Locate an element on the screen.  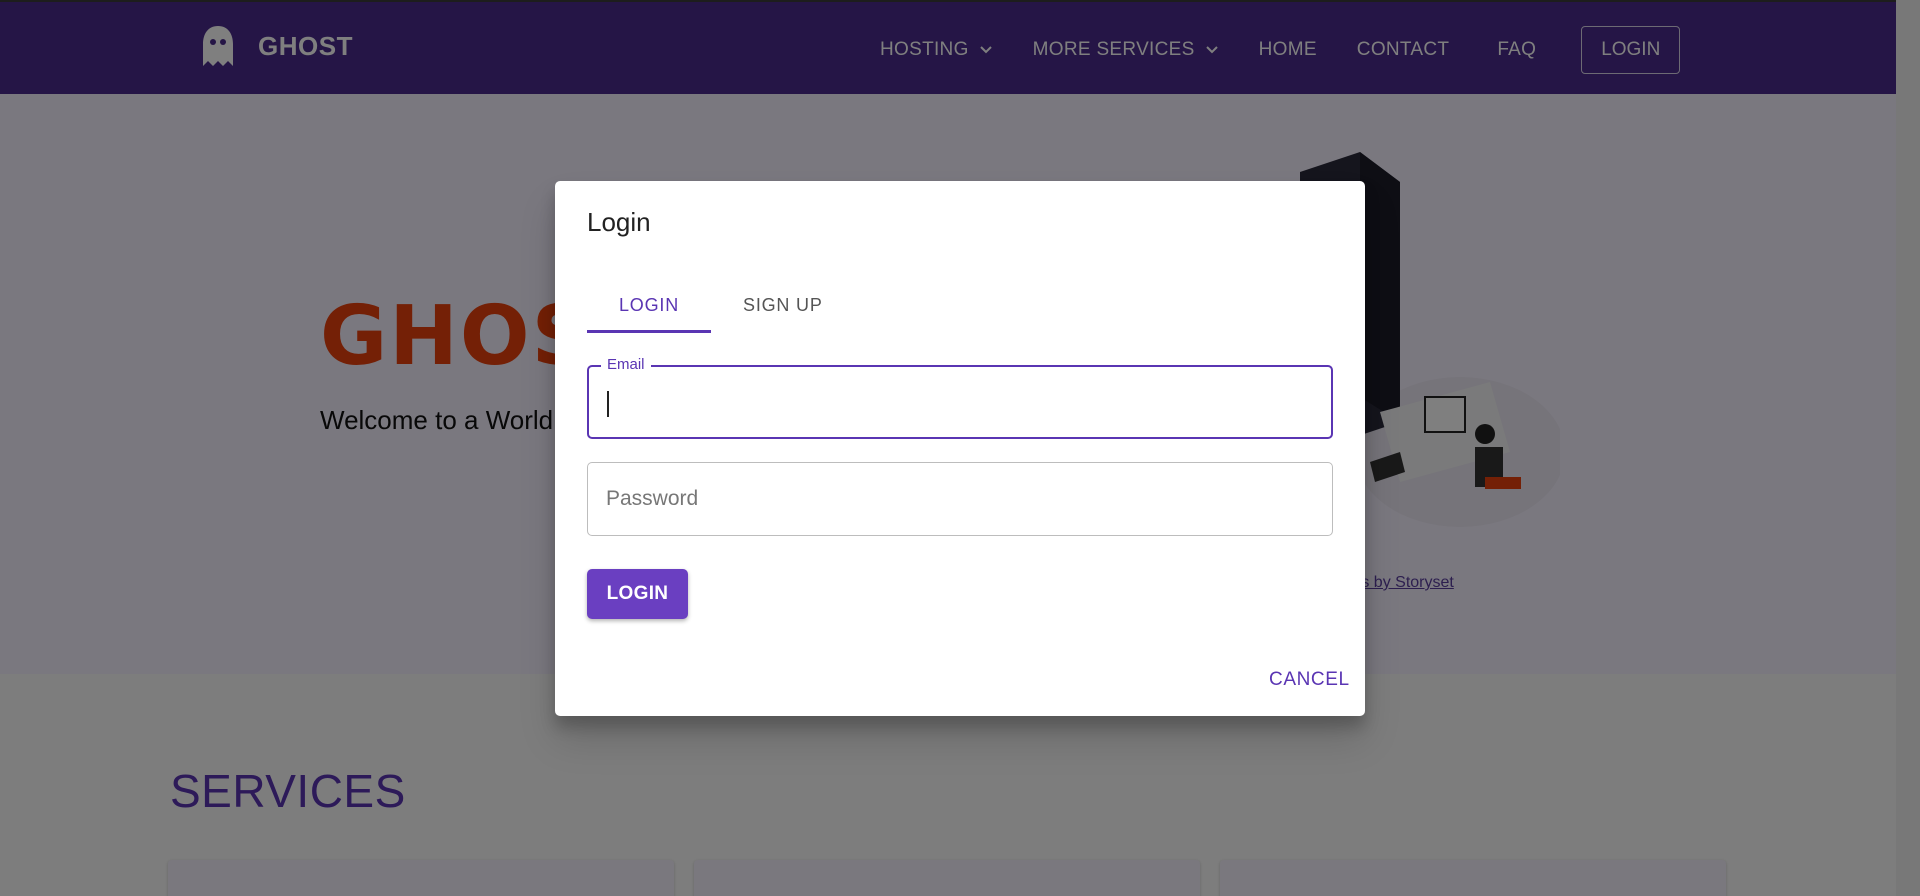
email-input is located at coordinates (962, 402).